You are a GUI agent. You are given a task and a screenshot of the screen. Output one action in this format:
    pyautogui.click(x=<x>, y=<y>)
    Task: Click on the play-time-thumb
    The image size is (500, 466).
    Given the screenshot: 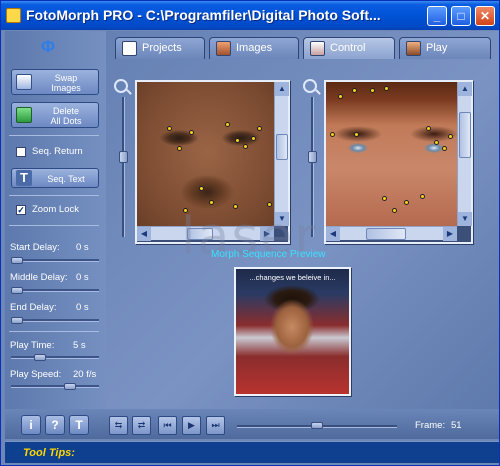 What is the action you would take?
    pyautogui.click(x=39, y=357)
    